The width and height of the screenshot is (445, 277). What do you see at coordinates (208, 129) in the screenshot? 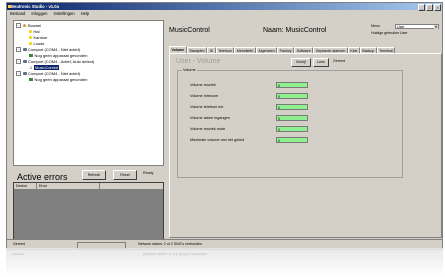
I see `volume-muziek-mute-label: Volume muziek mute` at bounding box center [208, 129].